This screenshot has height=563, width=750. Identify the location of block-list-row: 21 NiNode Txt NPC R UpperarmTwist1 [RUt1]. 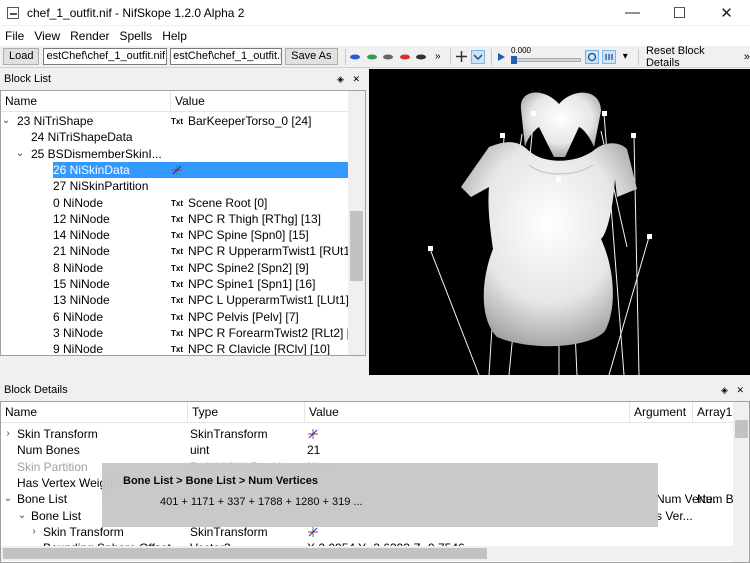
(177, 251).